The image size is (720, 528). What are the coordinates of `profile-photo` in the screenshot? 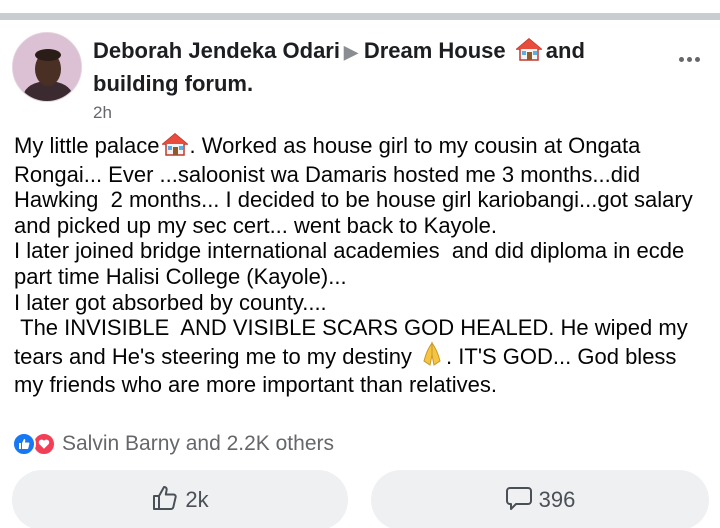 It's located at (47, 67).